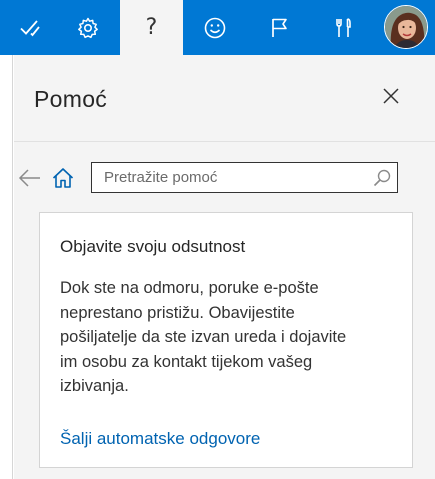 The height and width of the screenshot is (479, 435). Describe the element at coordinates (227, 177) in the screenshot. I see `search-input` at that location.